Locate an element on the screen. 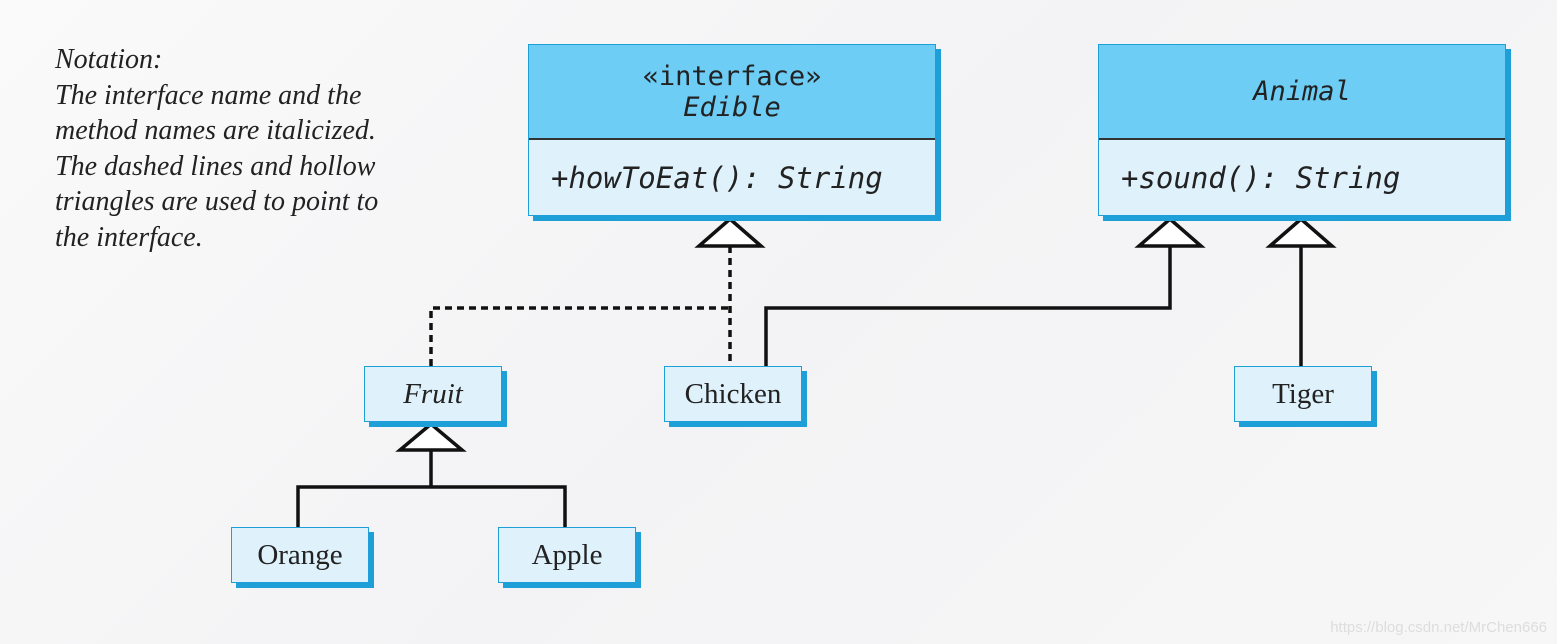  animal-class-box: Animal +sound(): String is located at coordinates (1302, 130).